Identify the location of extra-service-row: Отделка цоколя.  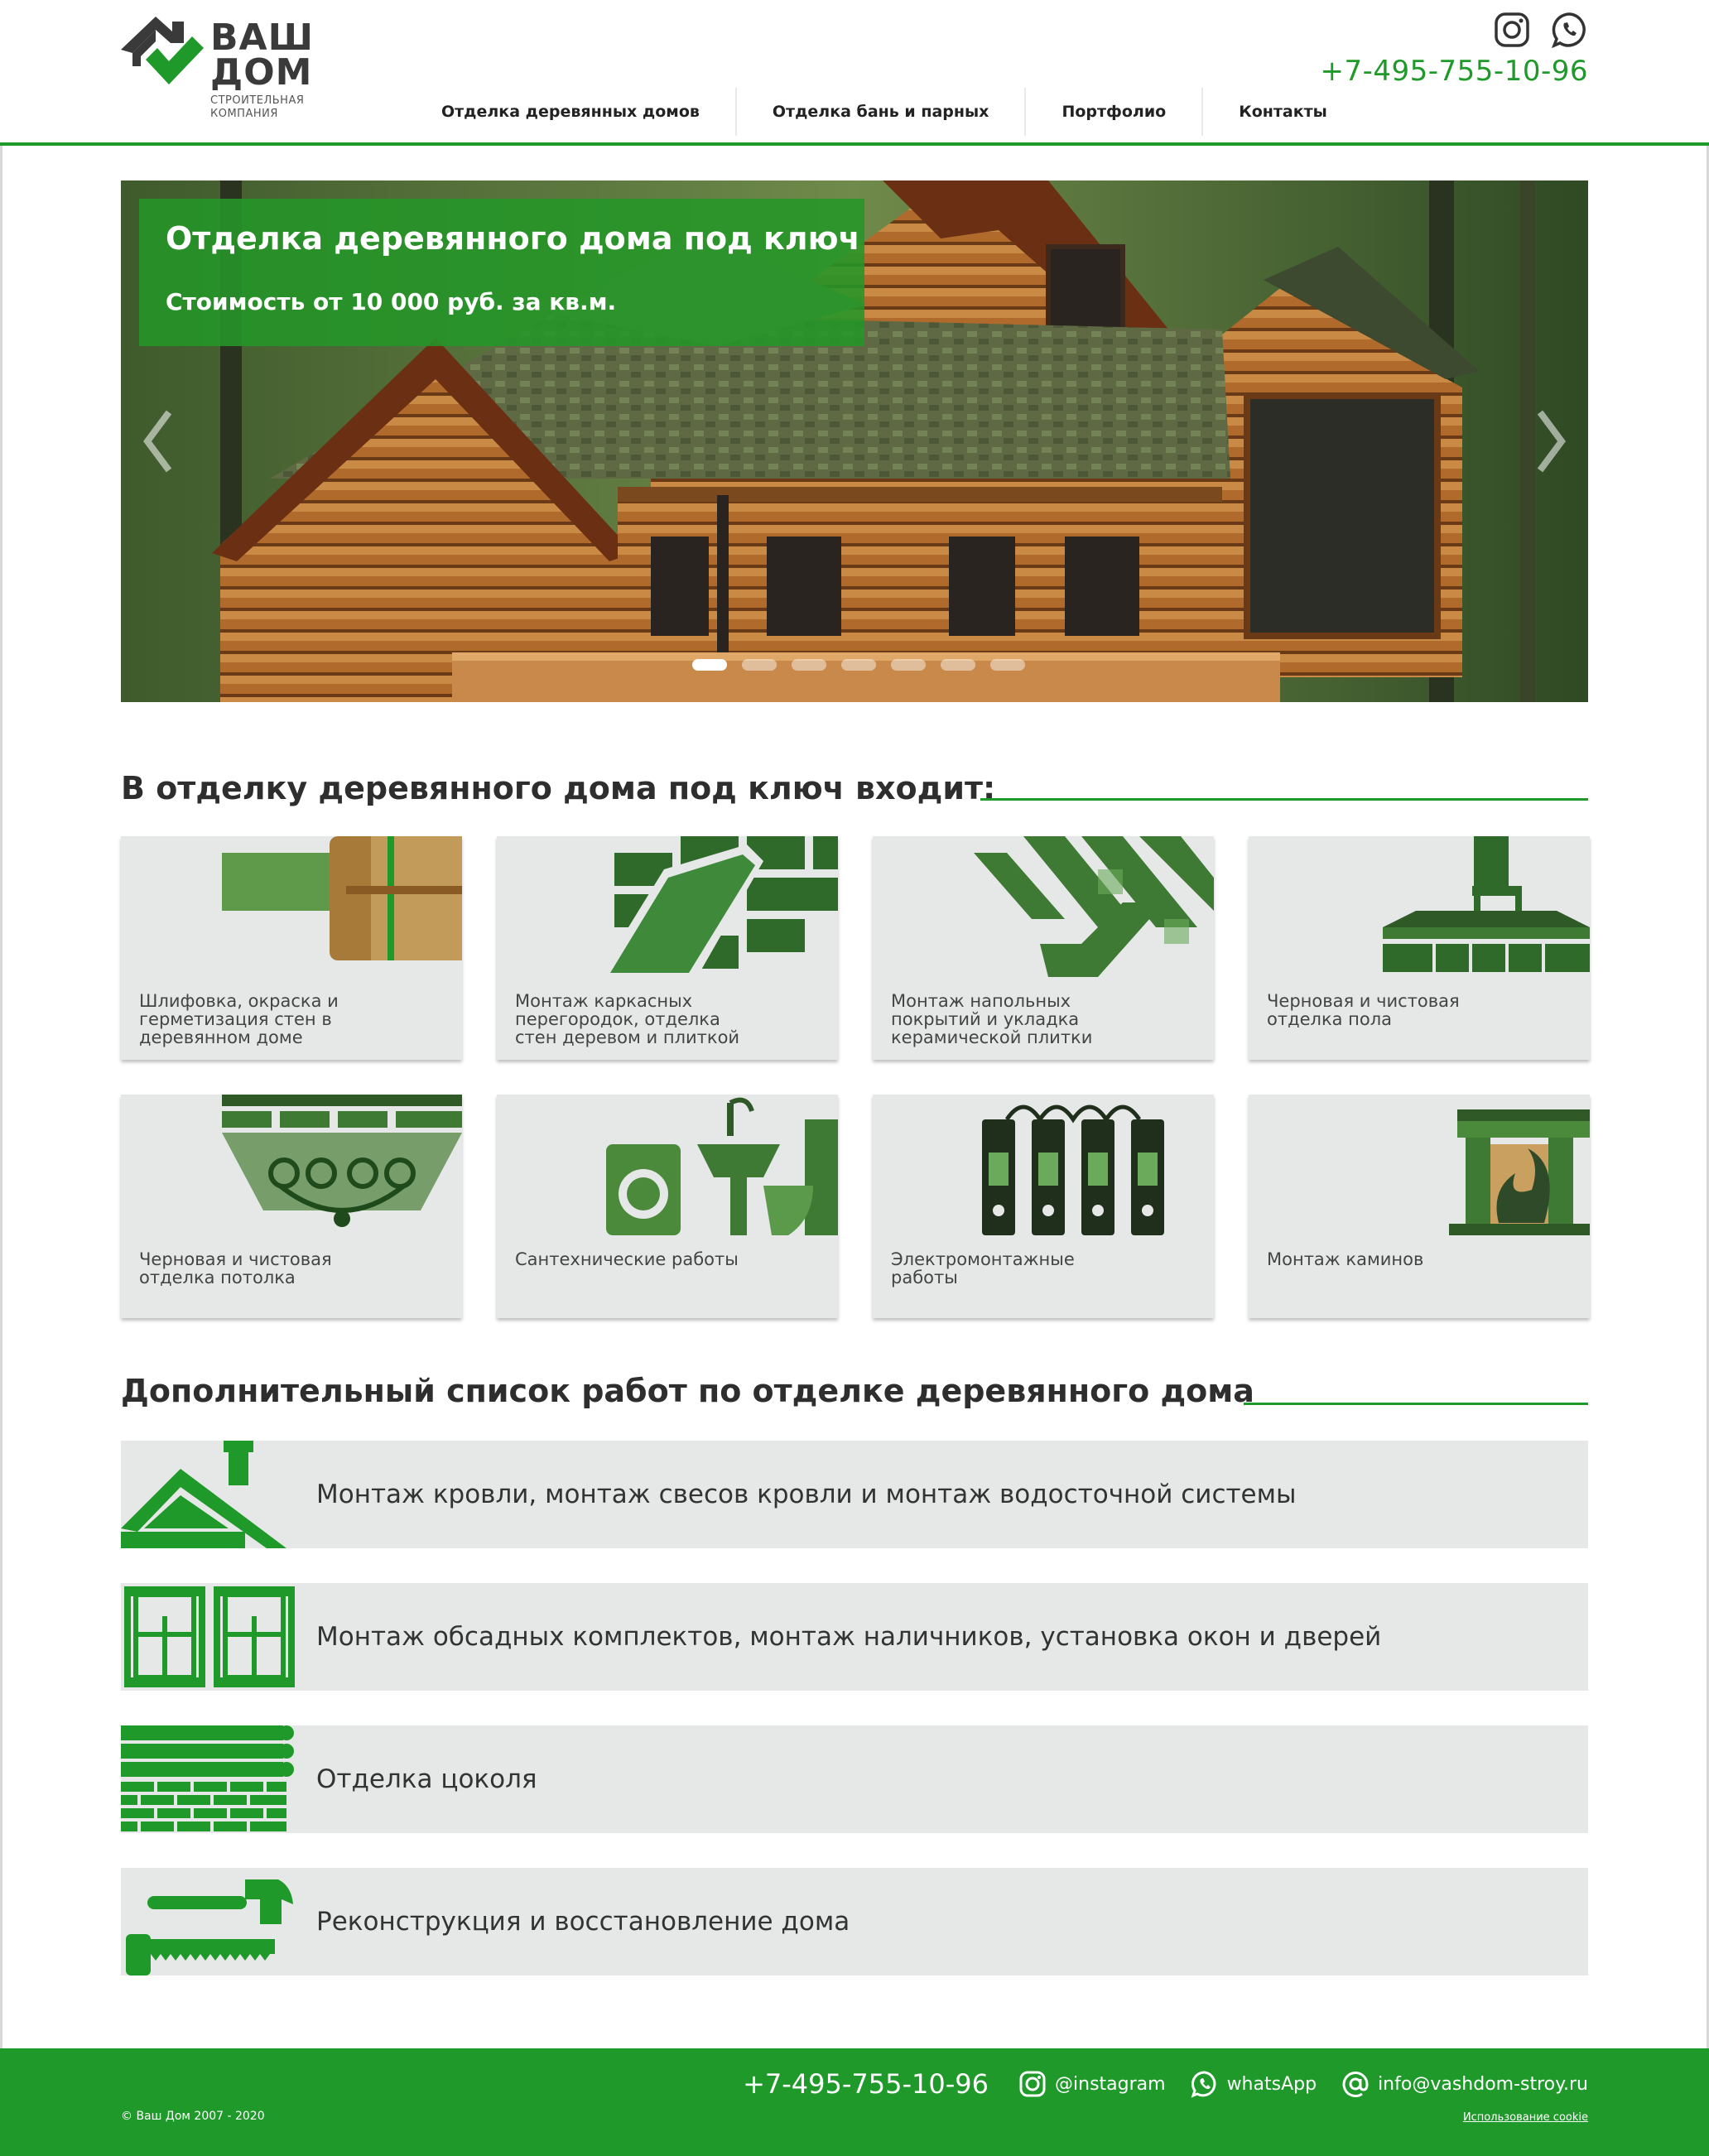
(854, 1779).